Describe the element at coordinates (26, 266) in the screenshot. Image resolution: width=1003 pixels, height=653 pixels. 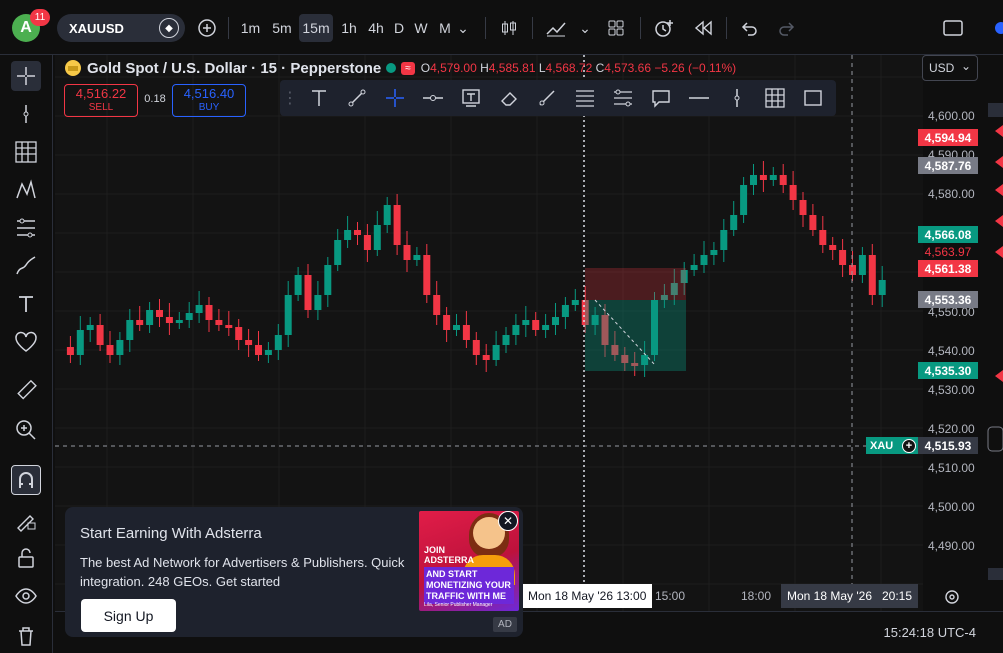
I see `brush-icon` at that location.